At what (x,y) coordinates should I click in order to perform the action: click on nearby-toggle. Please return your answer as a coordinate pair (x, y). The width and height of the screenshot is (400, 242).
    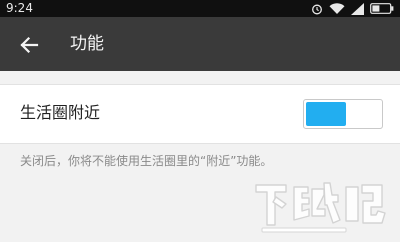
    Looking at the image, I should click on (343, 114).